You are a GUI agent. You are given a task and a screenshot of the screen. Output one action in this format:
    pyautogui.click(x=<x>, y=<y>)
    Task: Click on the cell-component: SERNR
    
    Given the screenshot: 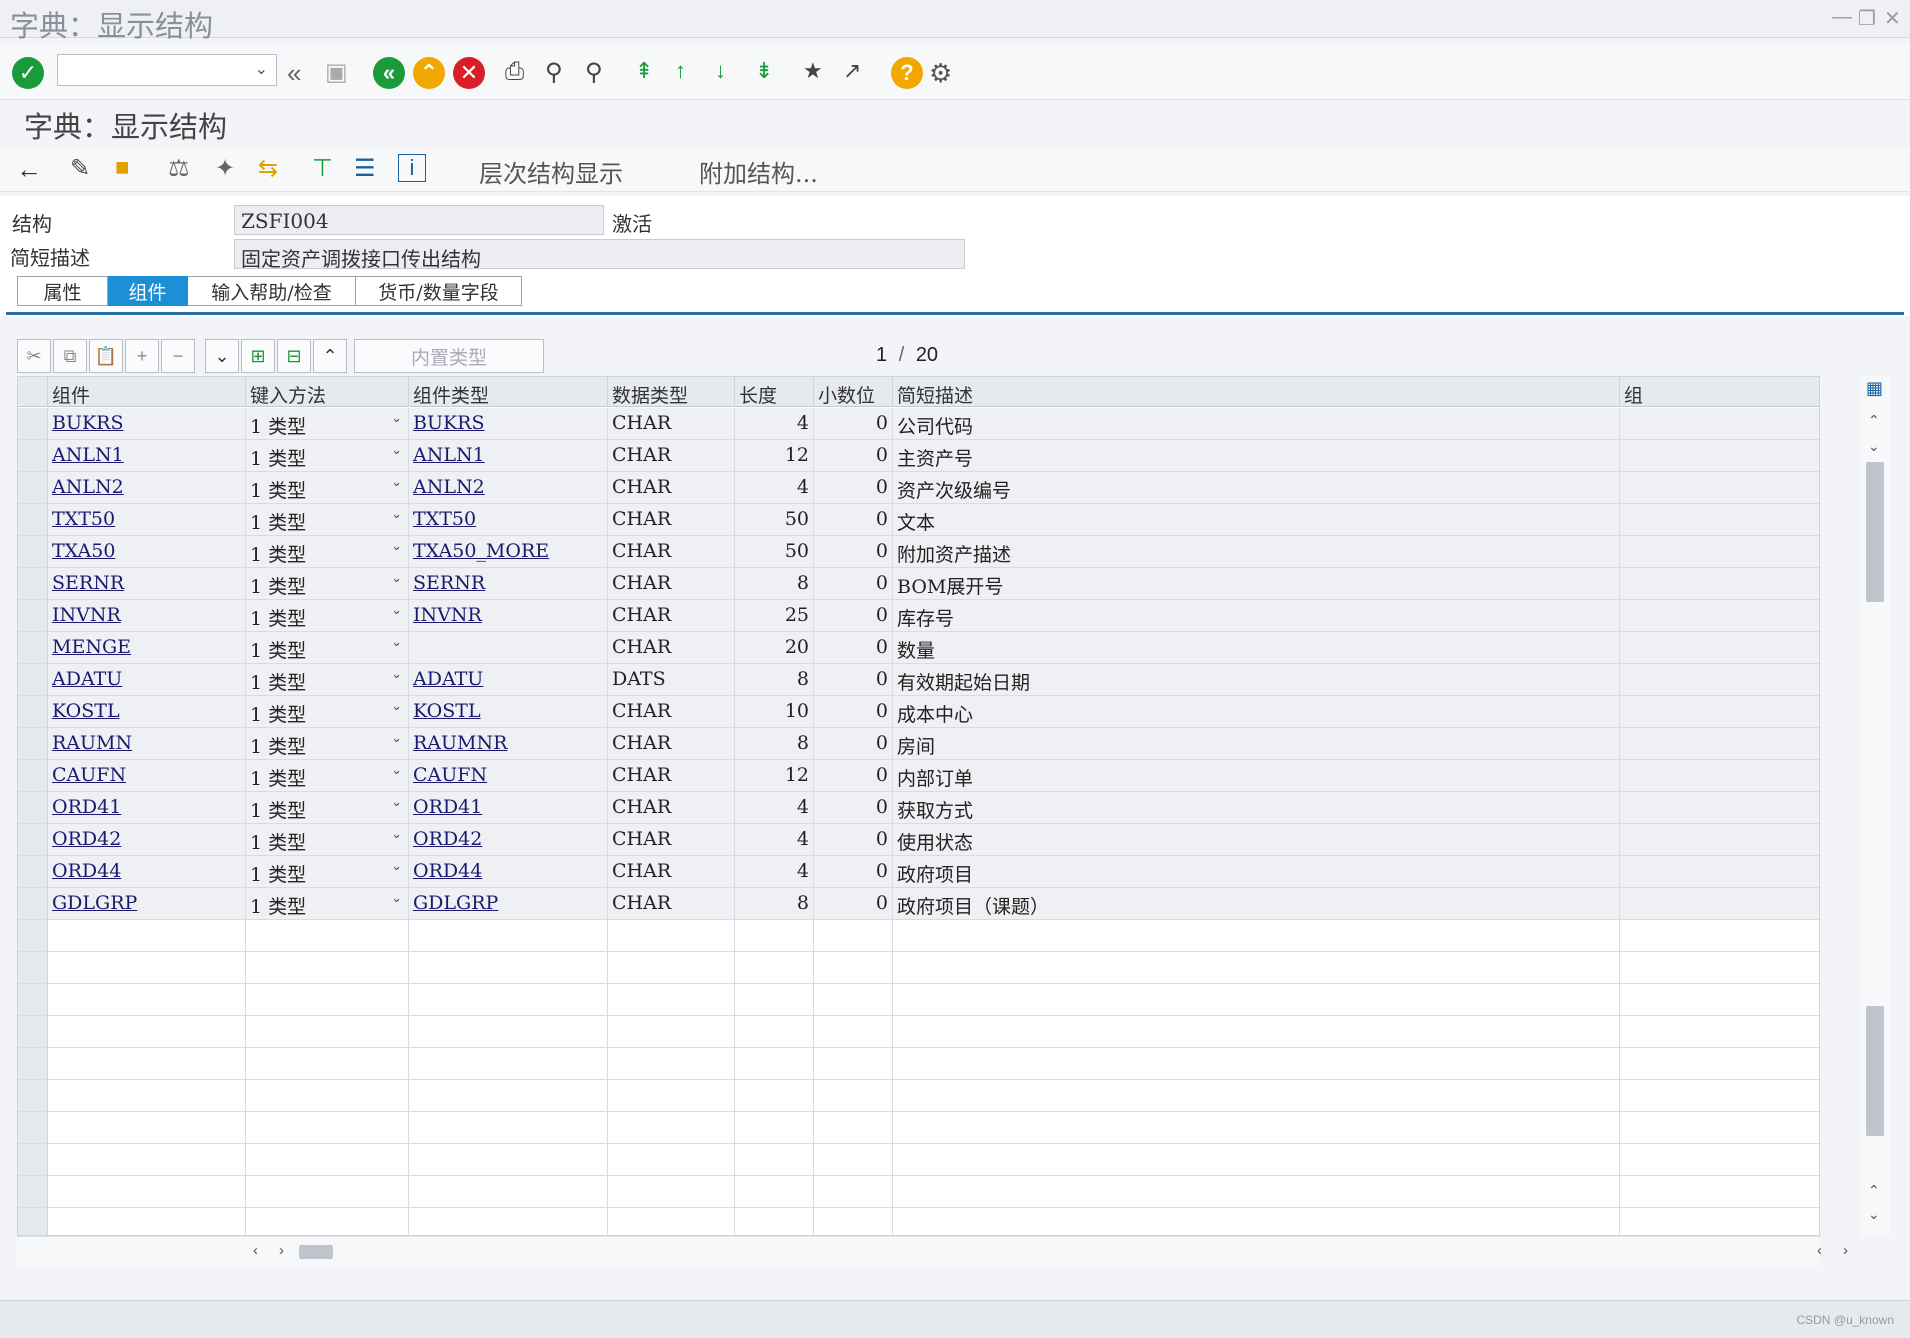 What is the action you would take?
    pyautogui.click(x=147, y=584)
    